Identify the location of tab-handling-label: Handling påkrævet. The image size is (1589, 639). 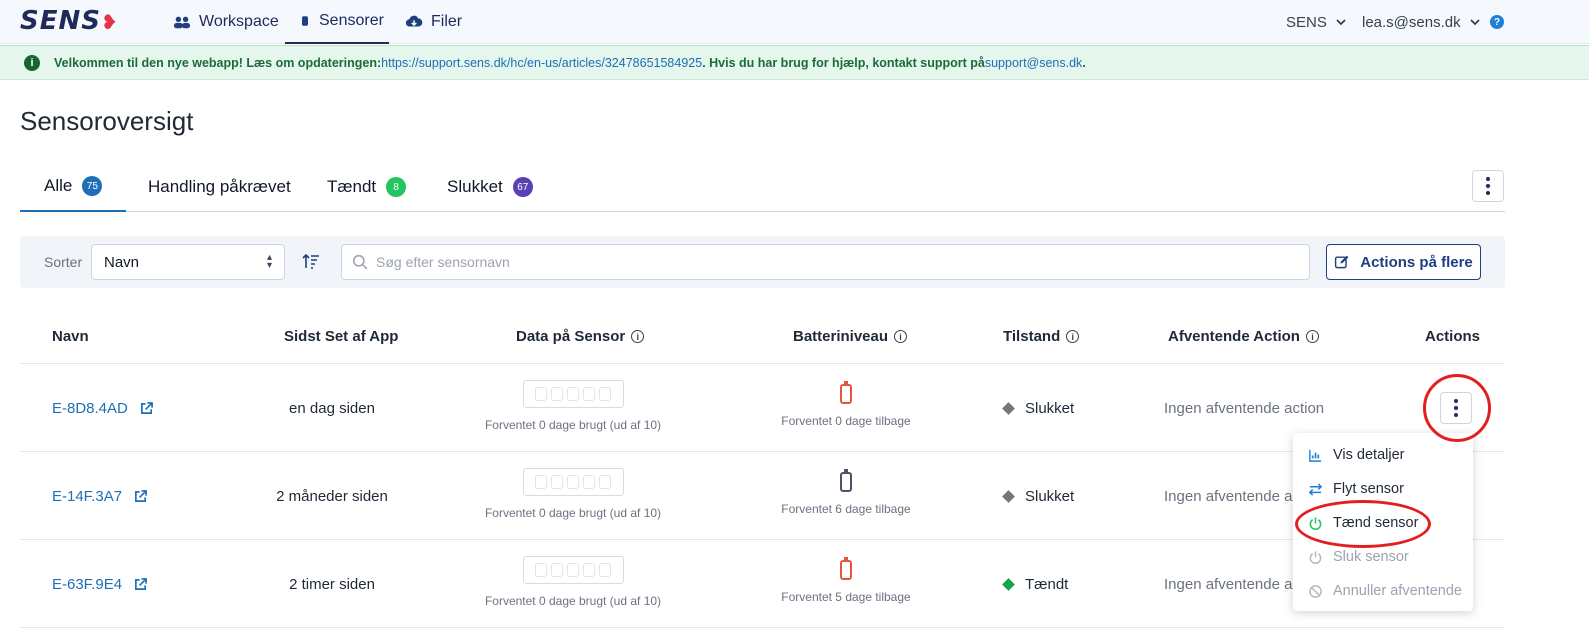
(219, 186).